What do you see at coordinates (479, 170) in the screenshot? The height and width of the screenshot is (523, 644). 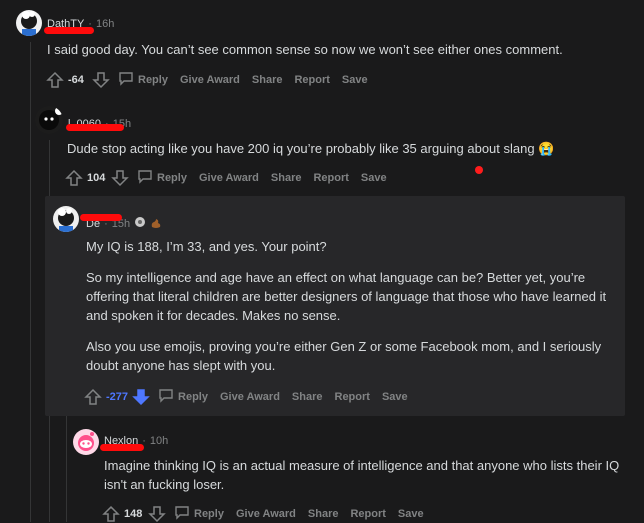 I see `red-dot-mark` at bounding box center [479, 170].